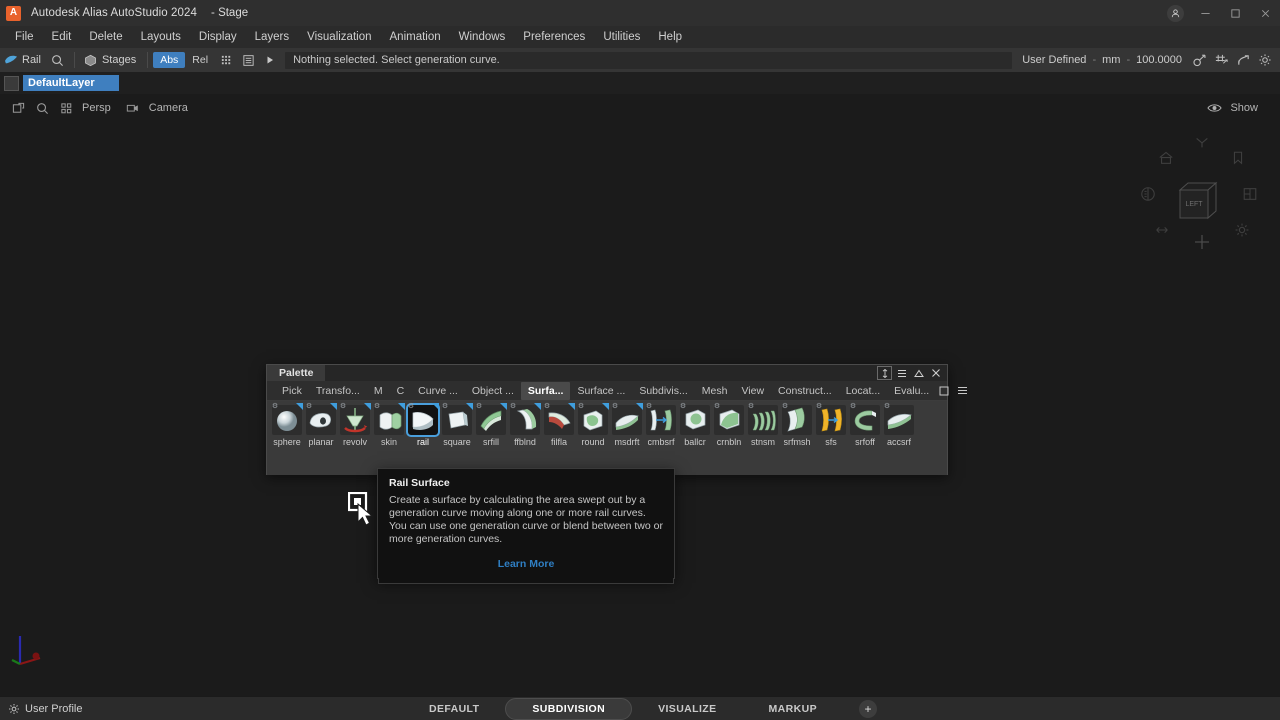 This screenshot has height=720, width=1280. I want to click on close-button, so click(1265, 13).